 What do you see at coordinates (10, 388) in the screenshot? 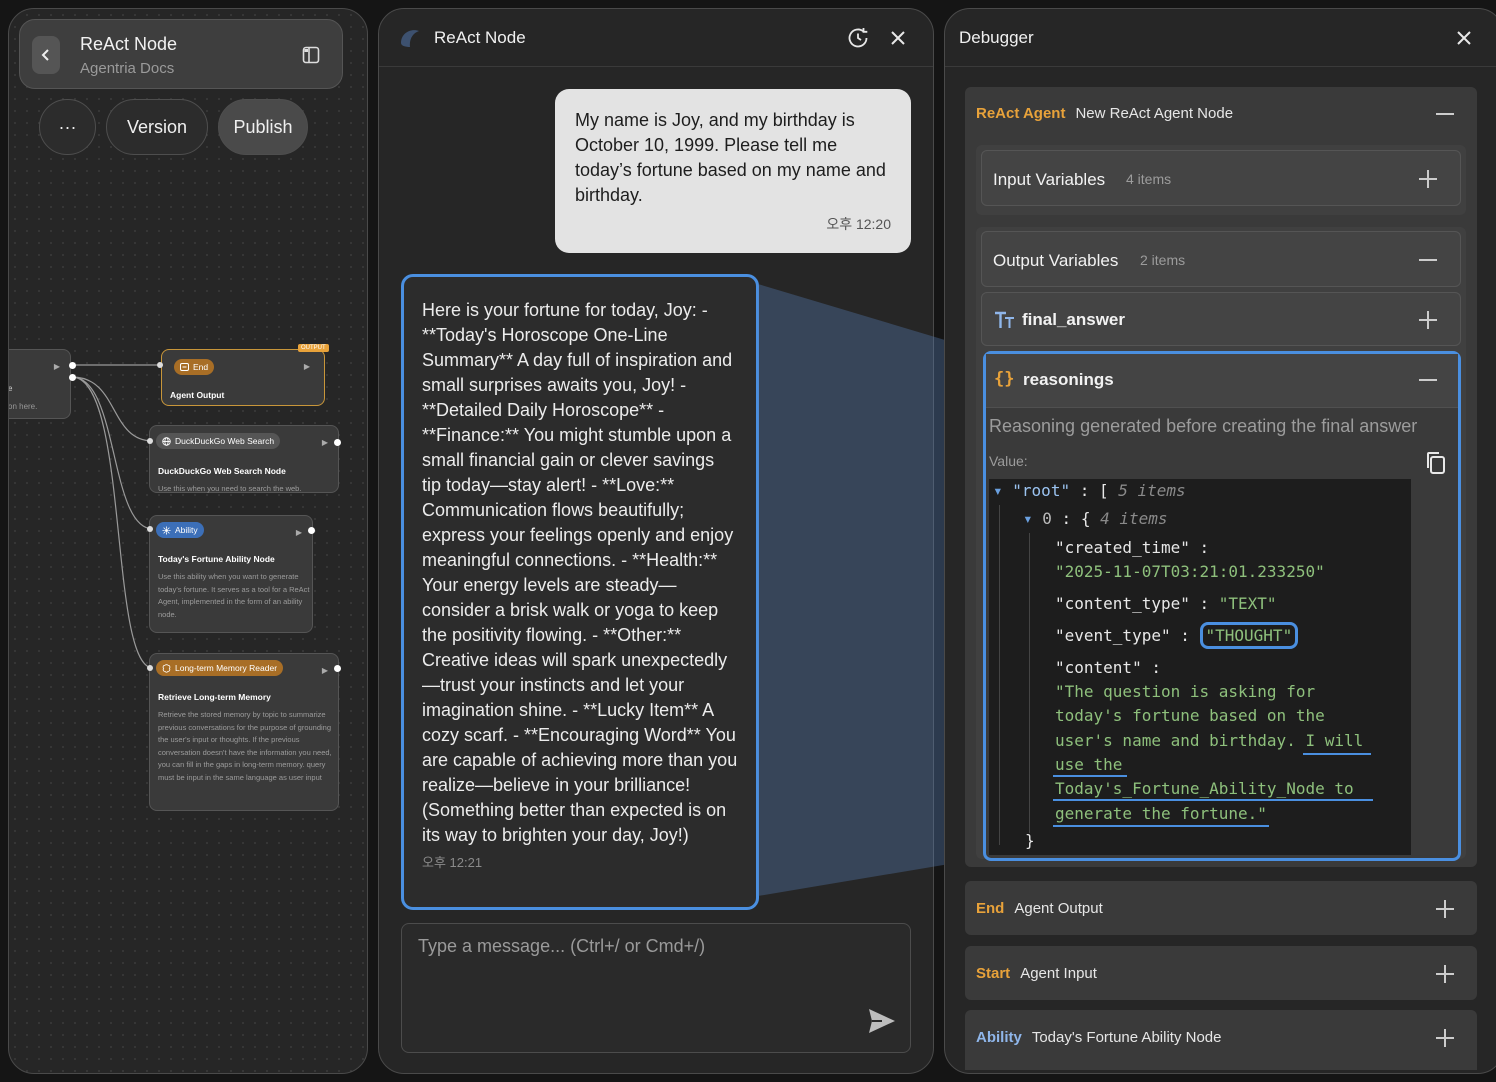
I see `node-partial-label: e` at bounding box center [10, 388].